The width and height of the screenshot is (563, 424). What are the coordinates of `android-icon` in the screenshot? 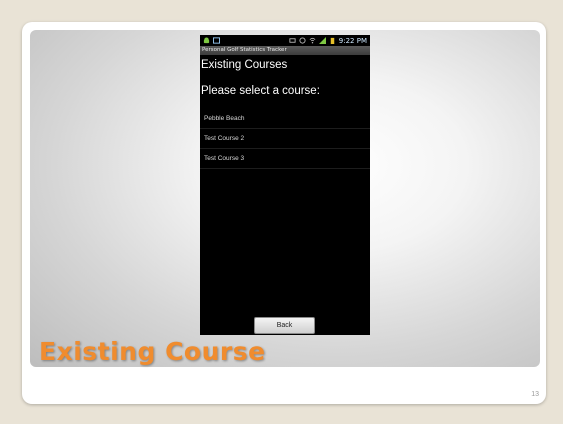 It's located at (206, 40).